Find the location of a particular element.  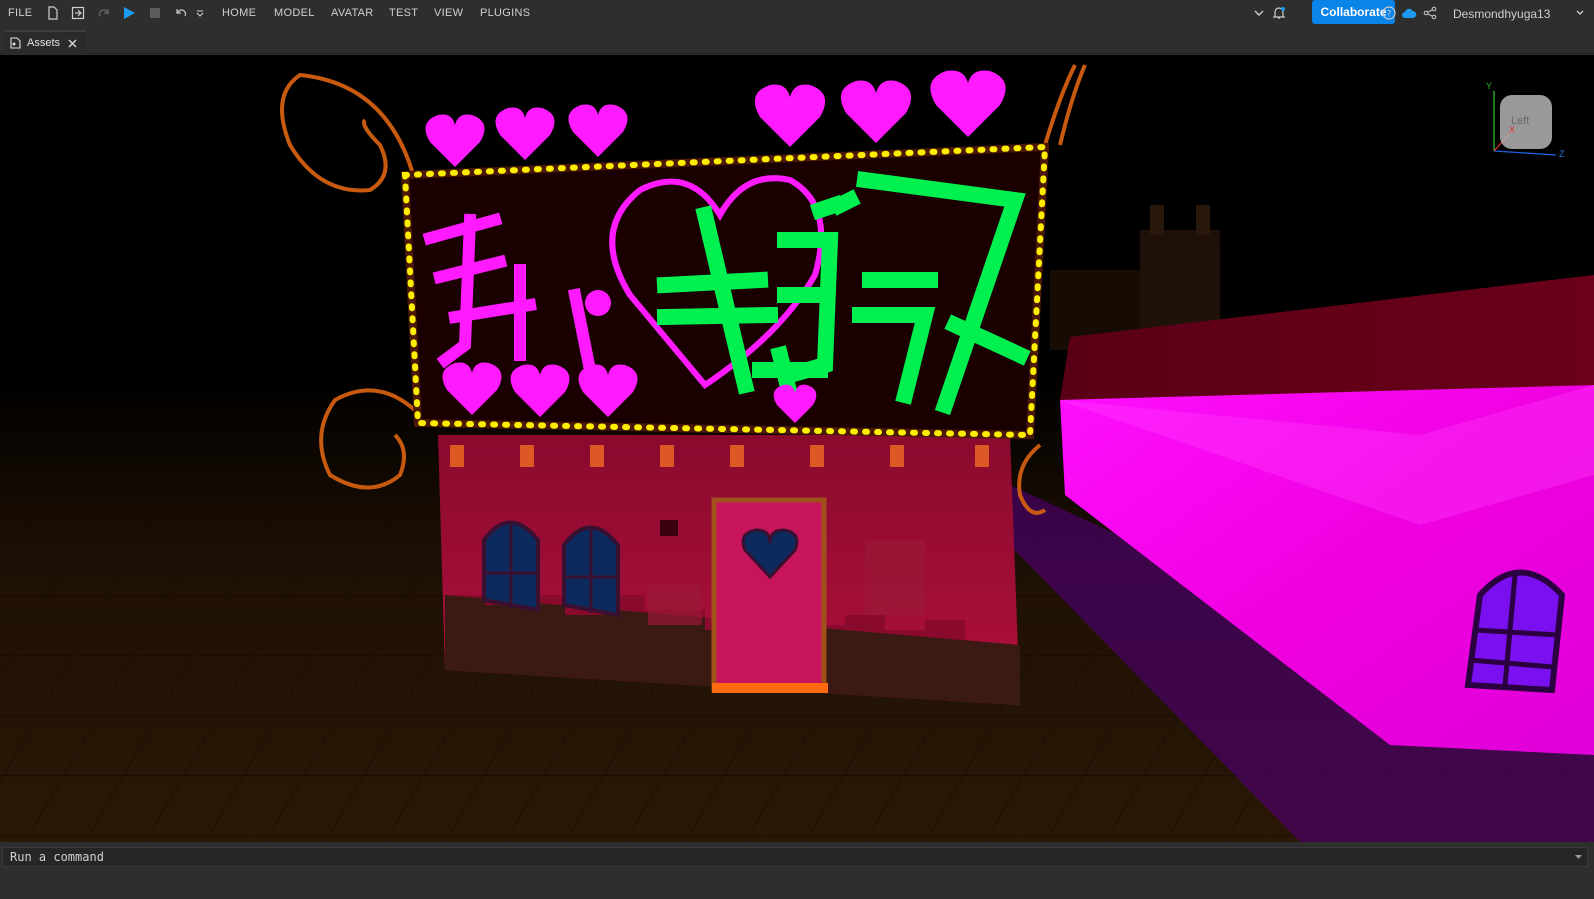

user-dropdown-icon is located at coordinates (1580, 13).